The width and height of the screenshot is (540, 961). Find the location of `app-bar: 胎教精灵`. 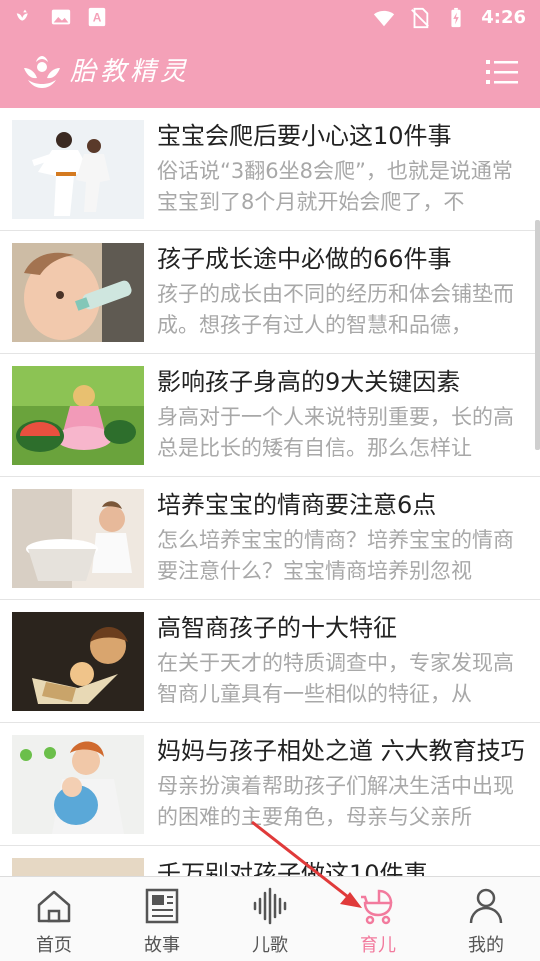

app-bar: 胎教精灵 is located at coordinates (270, 72).